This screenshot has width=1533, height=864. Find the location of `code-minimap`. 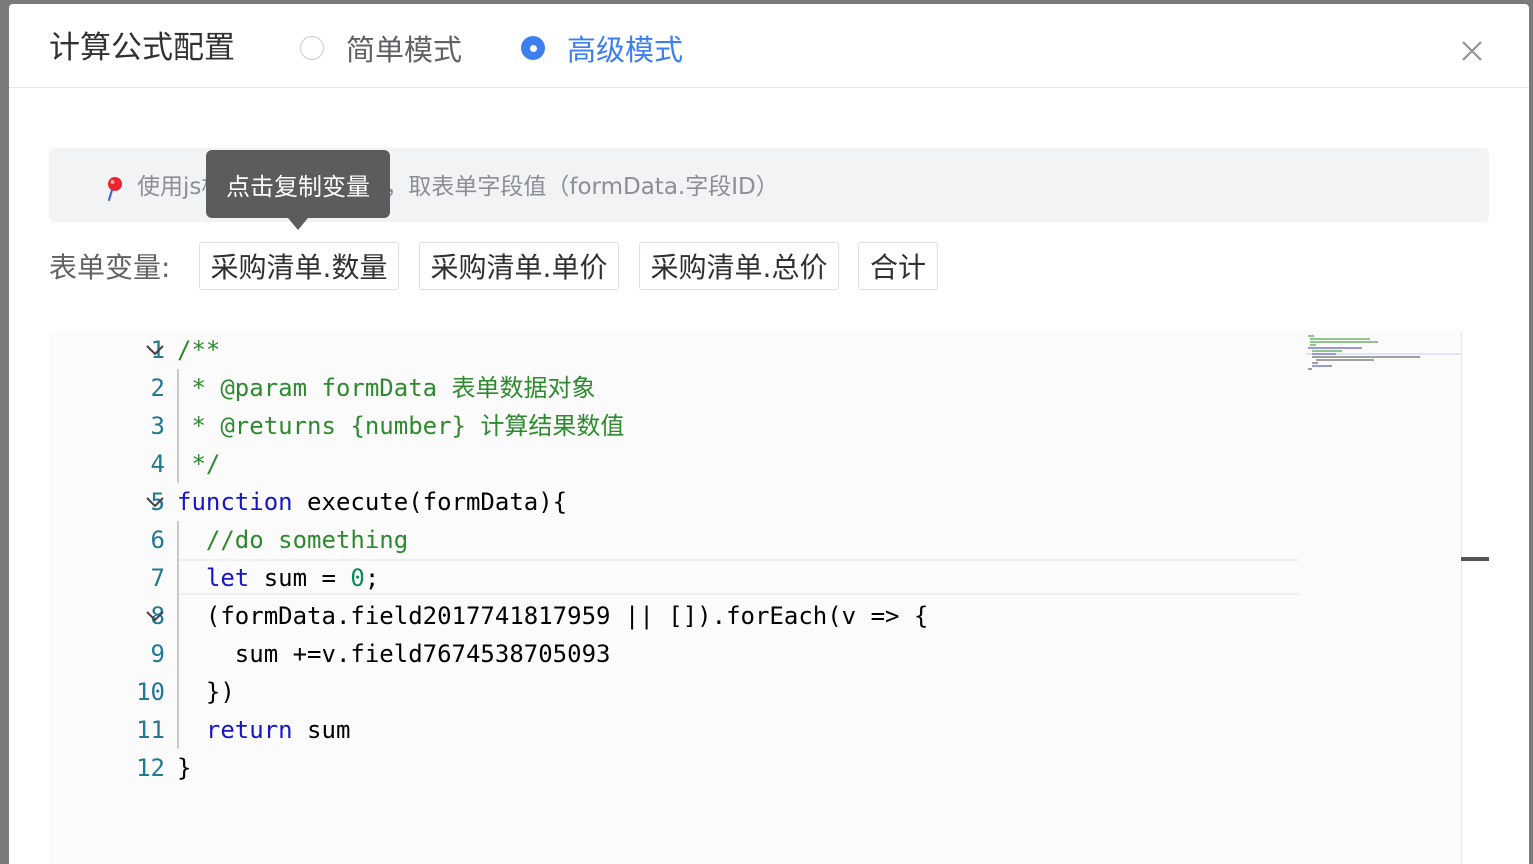

code-minimap is located at coordinates (1396, 597).